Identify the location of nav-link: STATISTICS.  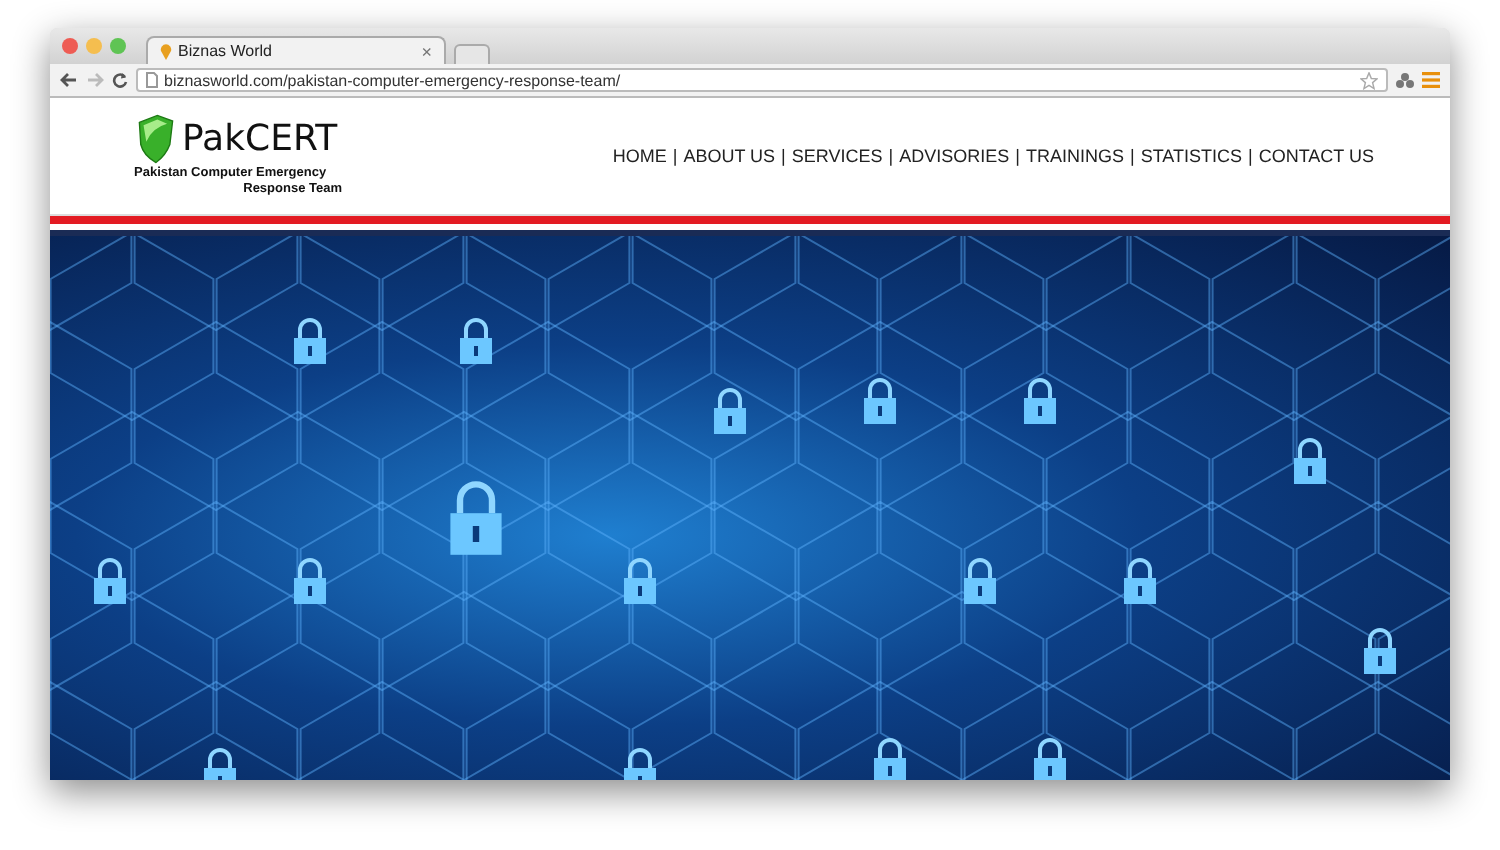
(1191, 156).